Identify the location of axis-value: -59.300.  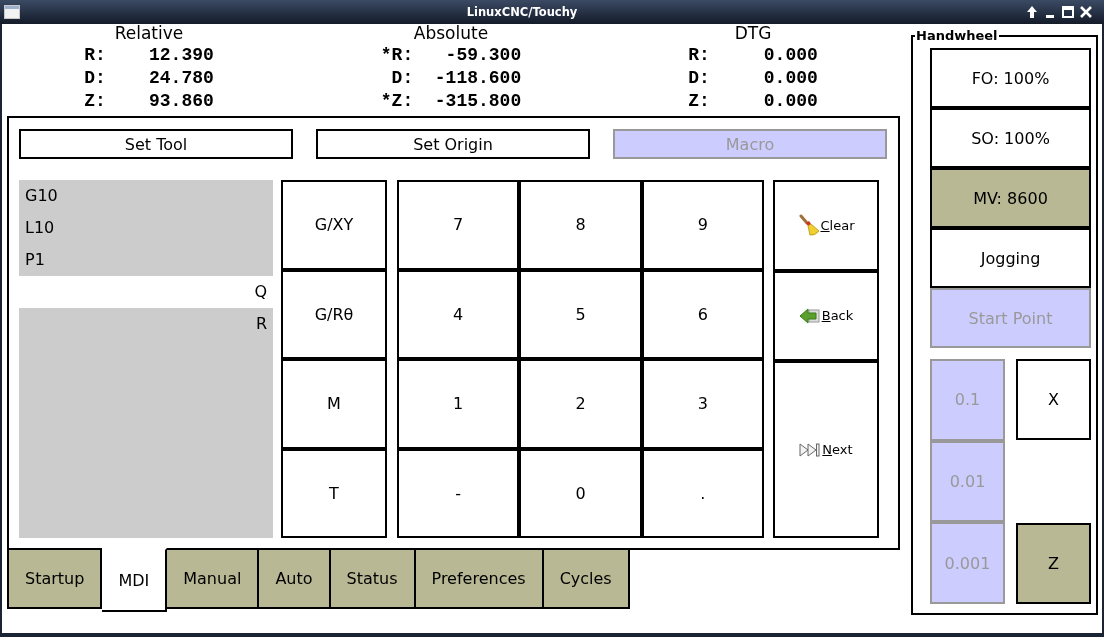
(483, 55).